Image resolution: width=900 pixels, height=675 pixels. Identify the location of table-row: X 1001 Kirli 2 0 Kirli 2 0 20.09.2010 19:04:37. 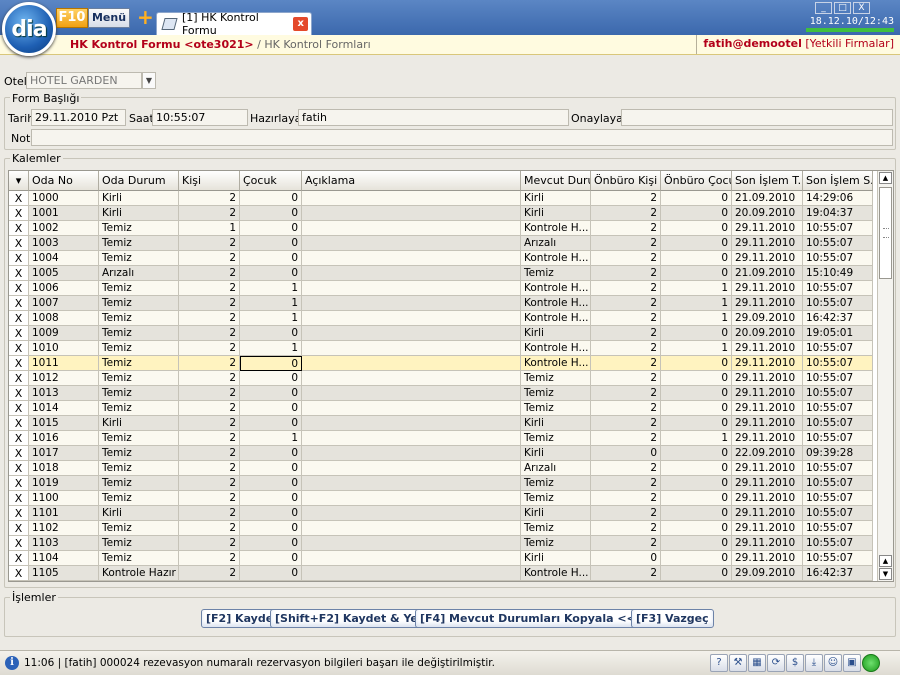
(441, 213).